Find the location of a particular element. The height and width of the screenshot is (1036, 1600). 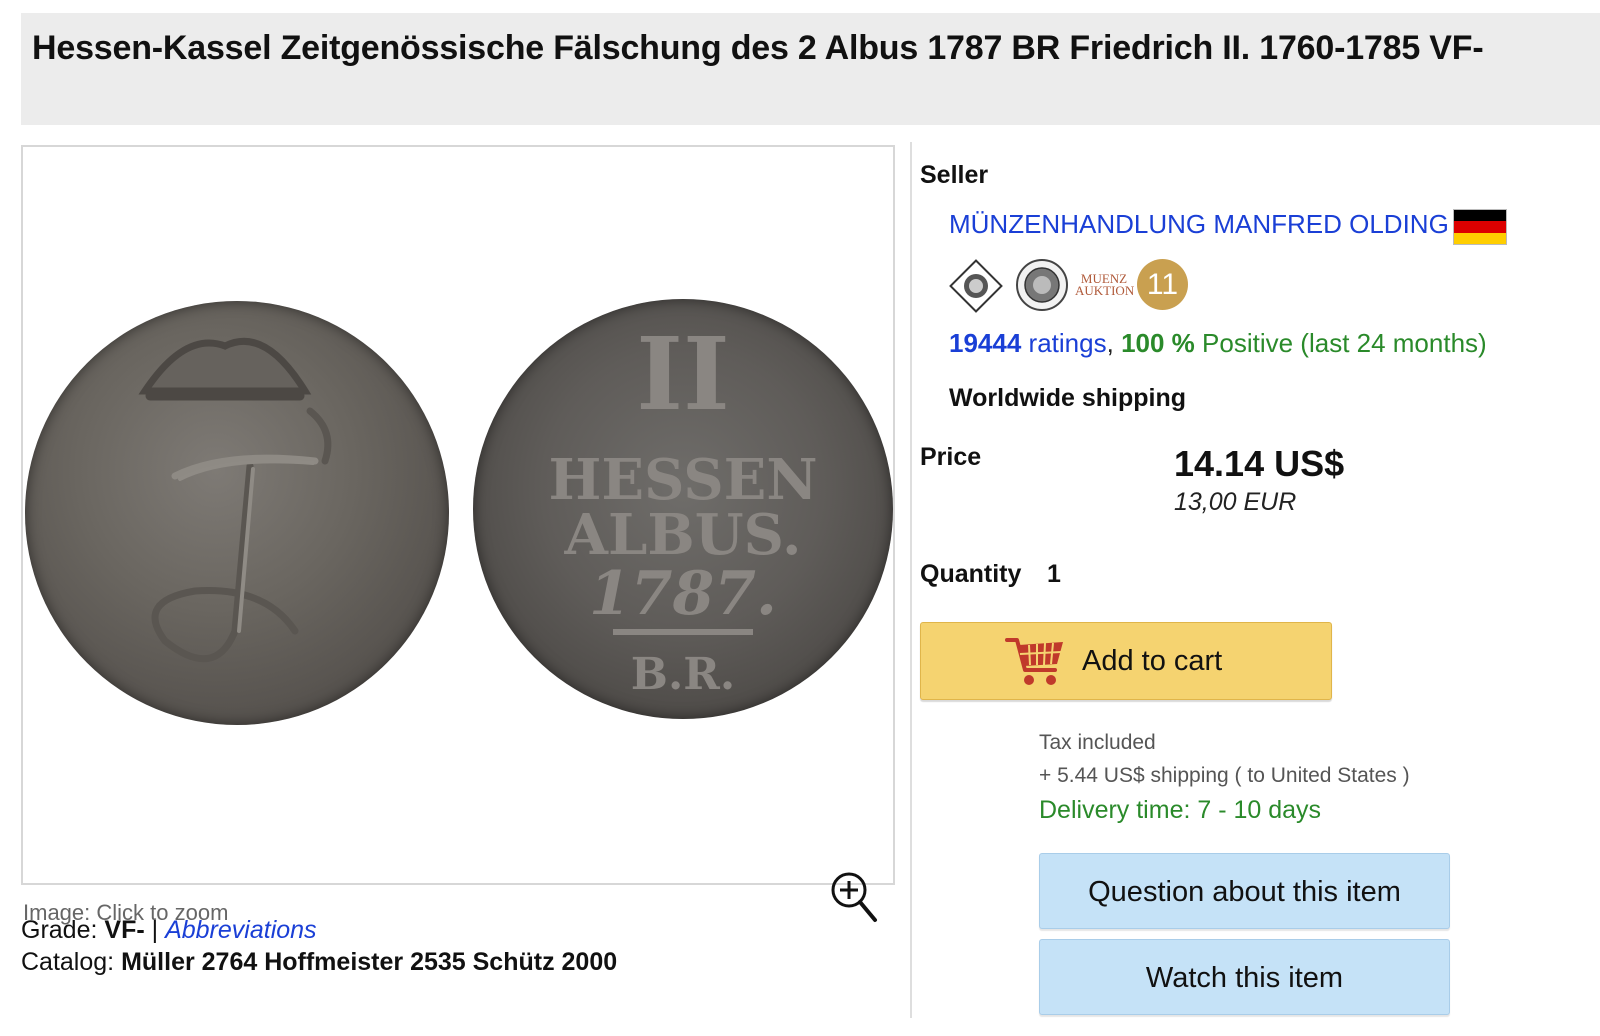

ratings-word-link: ratings is located at coordinates (1068, 343).